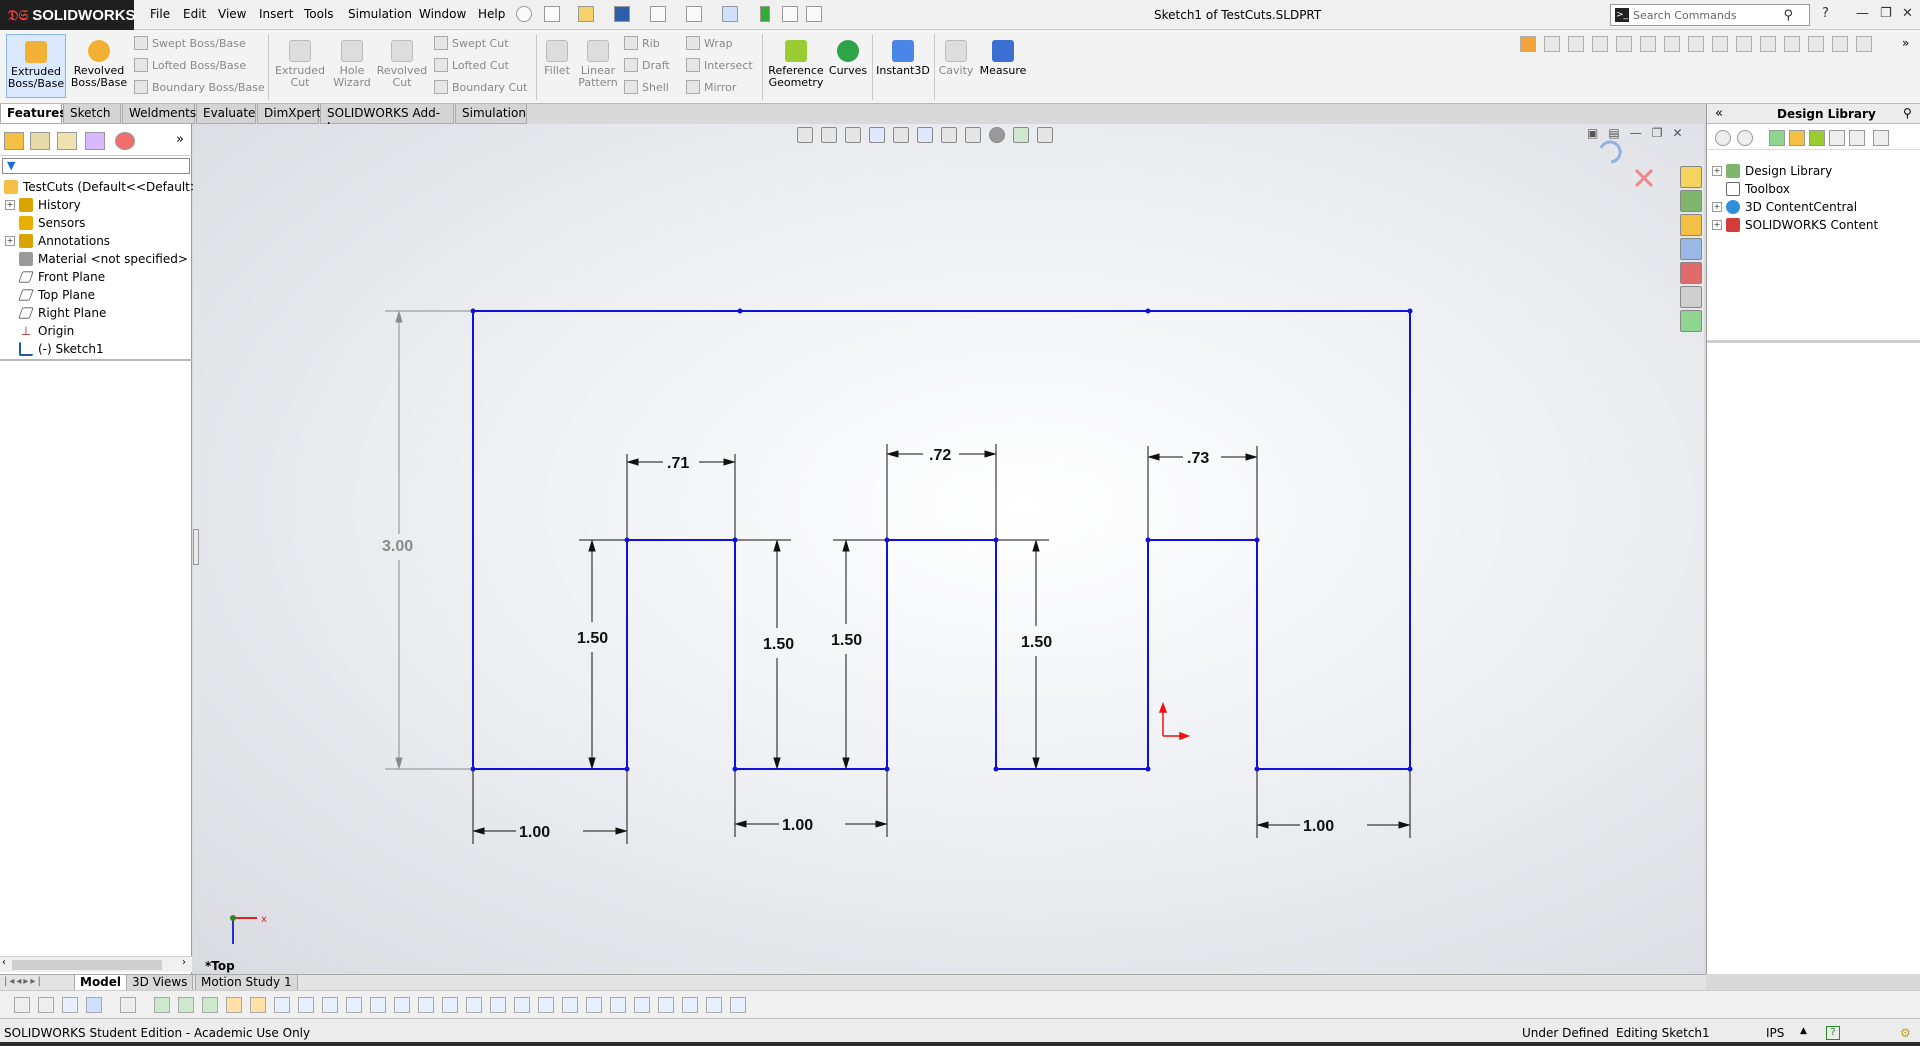  I want to click on linear-pattern-button: Linear Pattern, so click(598, 61).